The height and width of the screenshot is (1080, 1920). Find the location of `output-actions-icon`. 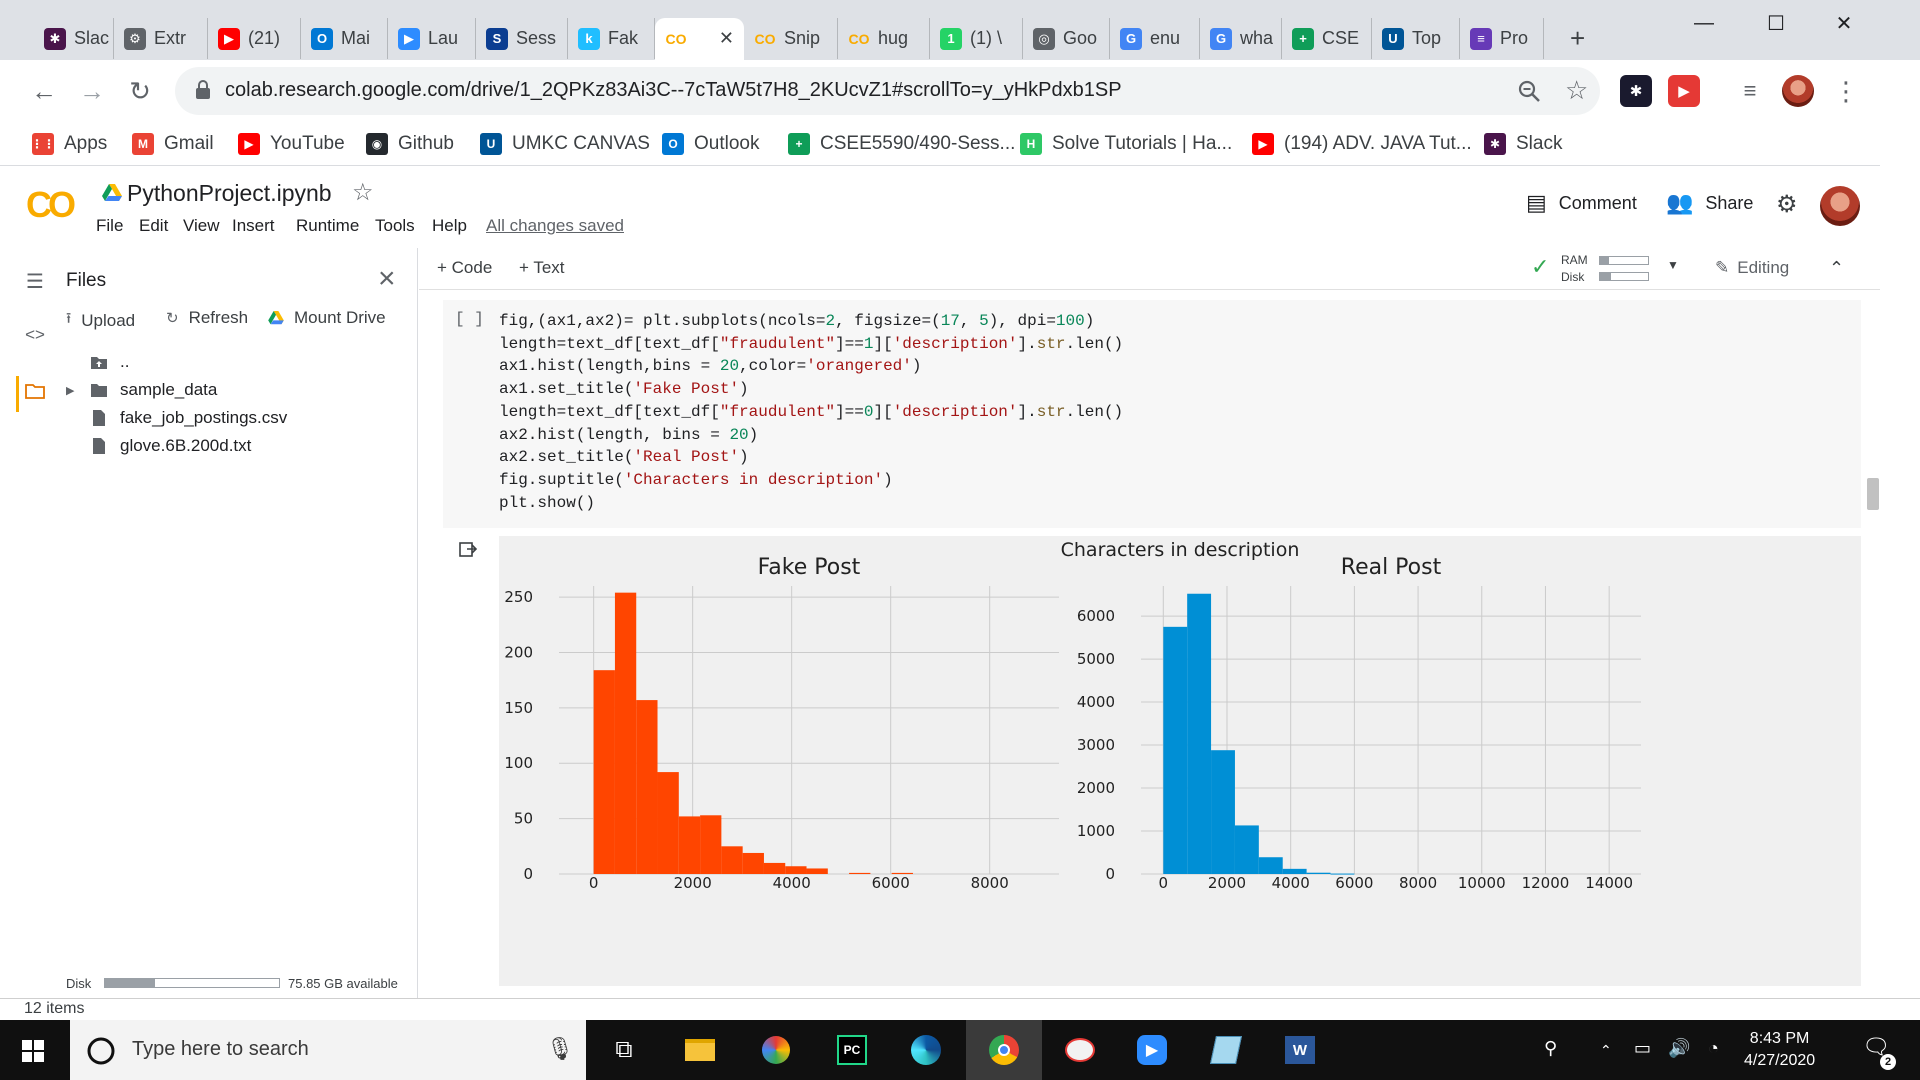

output-actions-icon is located at coordinates (468, 549).